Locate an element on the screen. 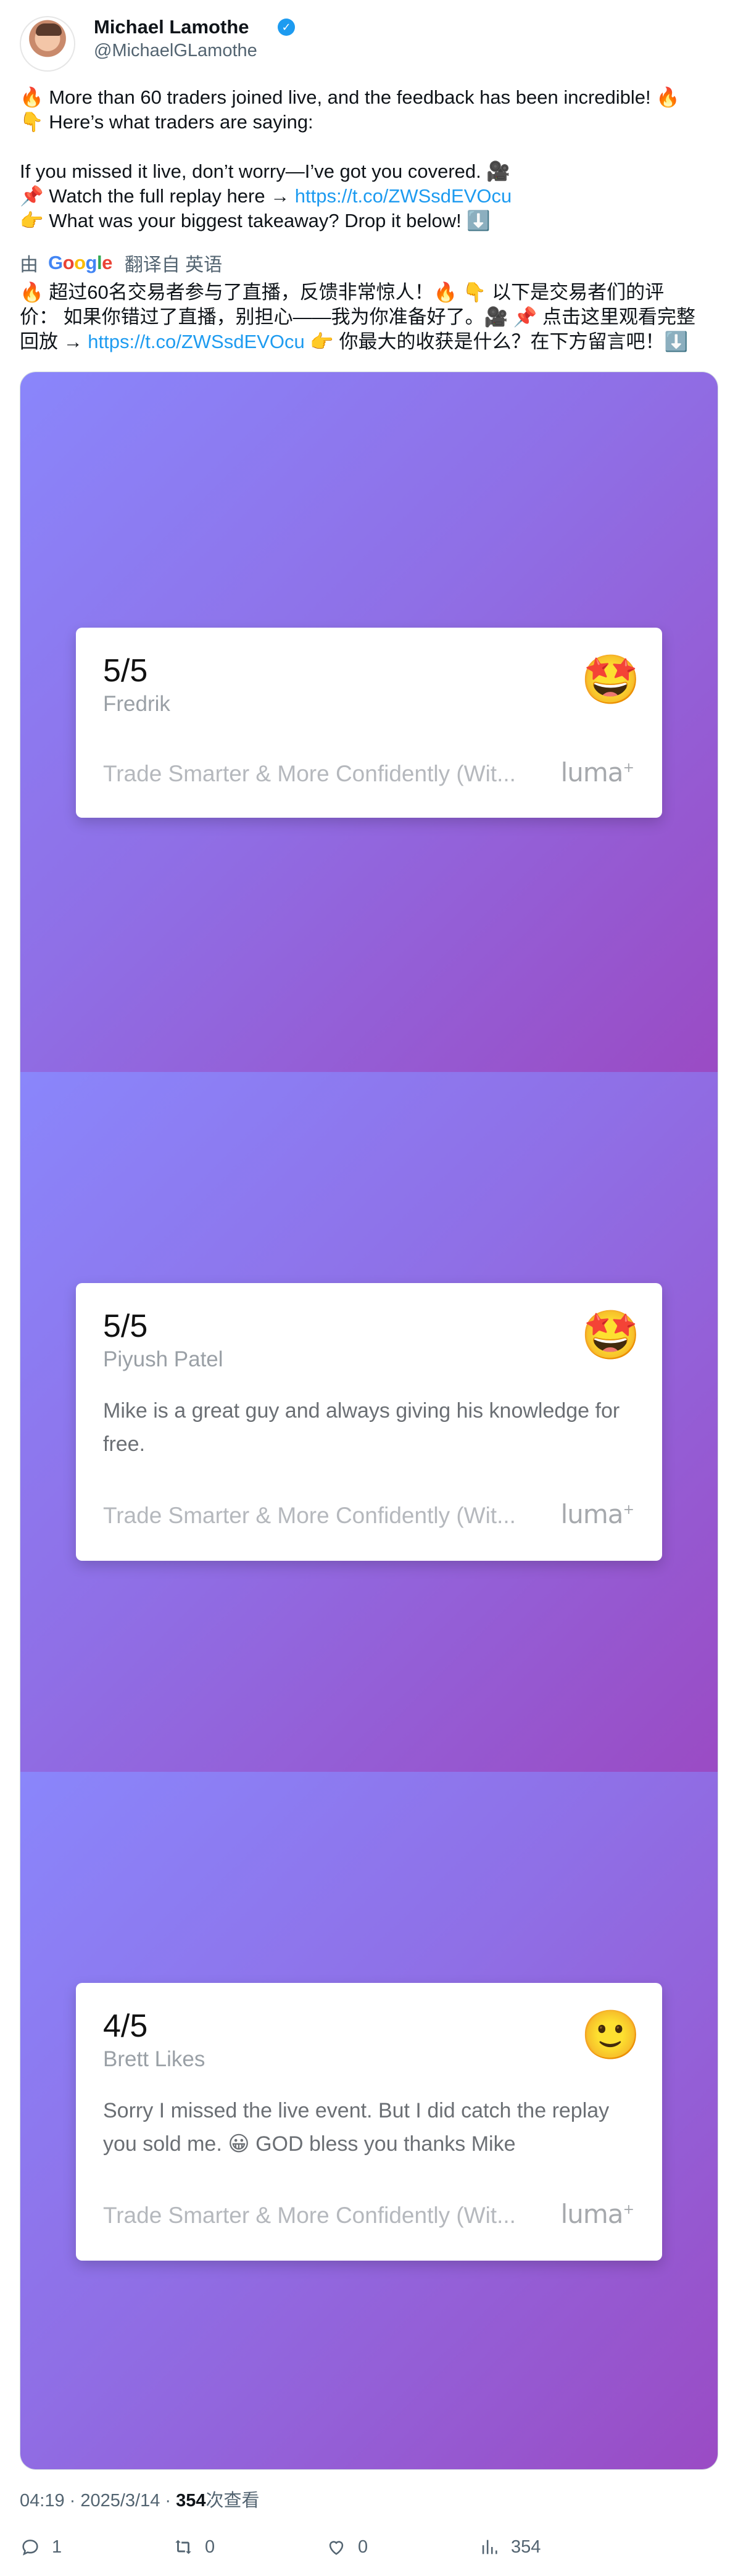 This screenshot has height=2576, width=738. tweet-line: 👇 Here’s what traders are saying: is located at coordinates (166, 122).